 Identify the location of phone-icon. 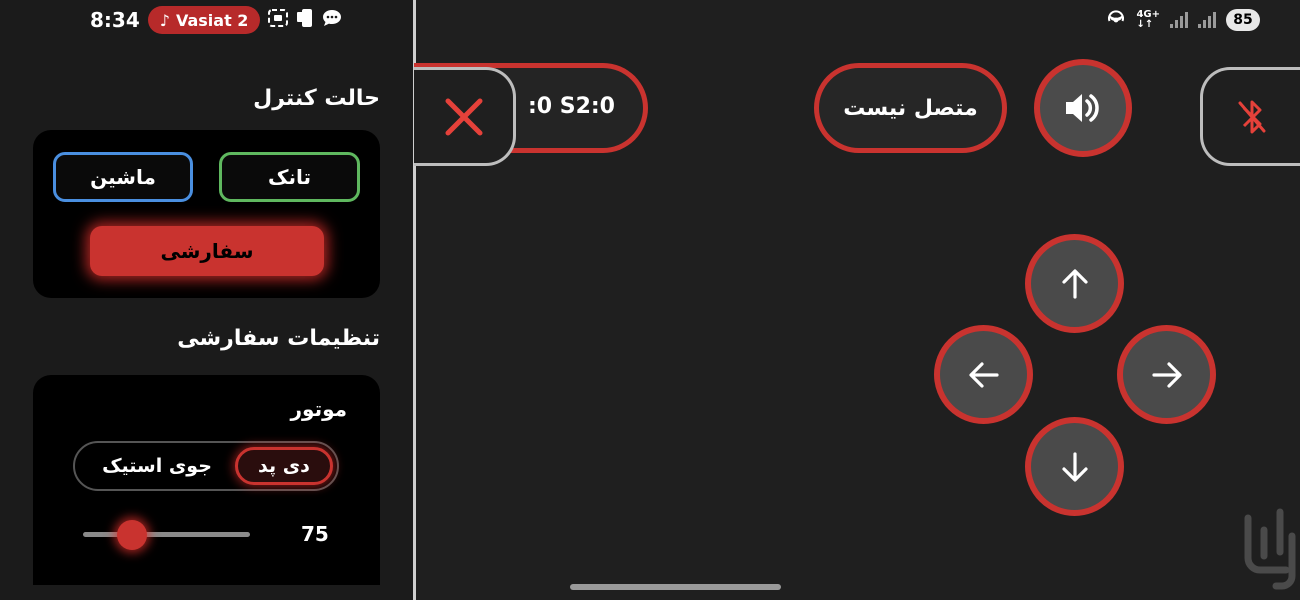
(305, 20).